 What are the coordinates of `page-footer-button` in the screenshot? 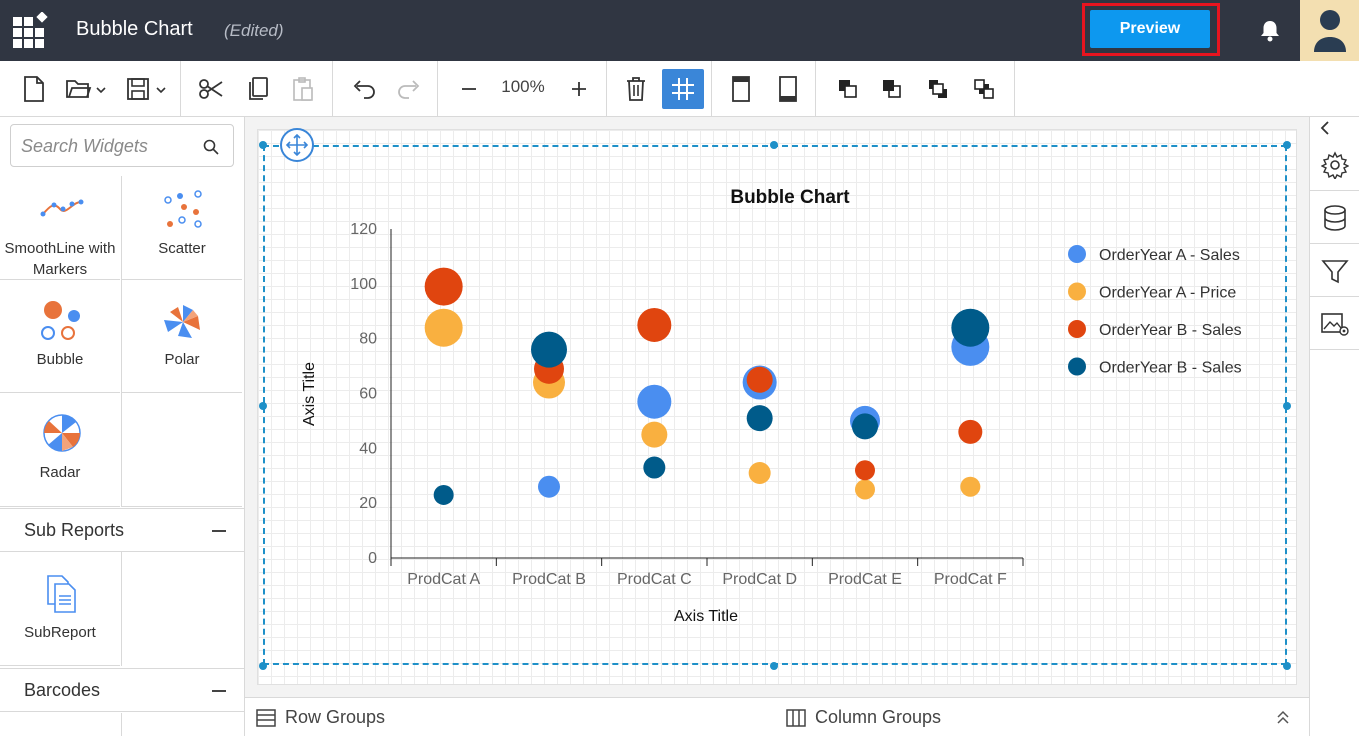 It's located at (788, 89).